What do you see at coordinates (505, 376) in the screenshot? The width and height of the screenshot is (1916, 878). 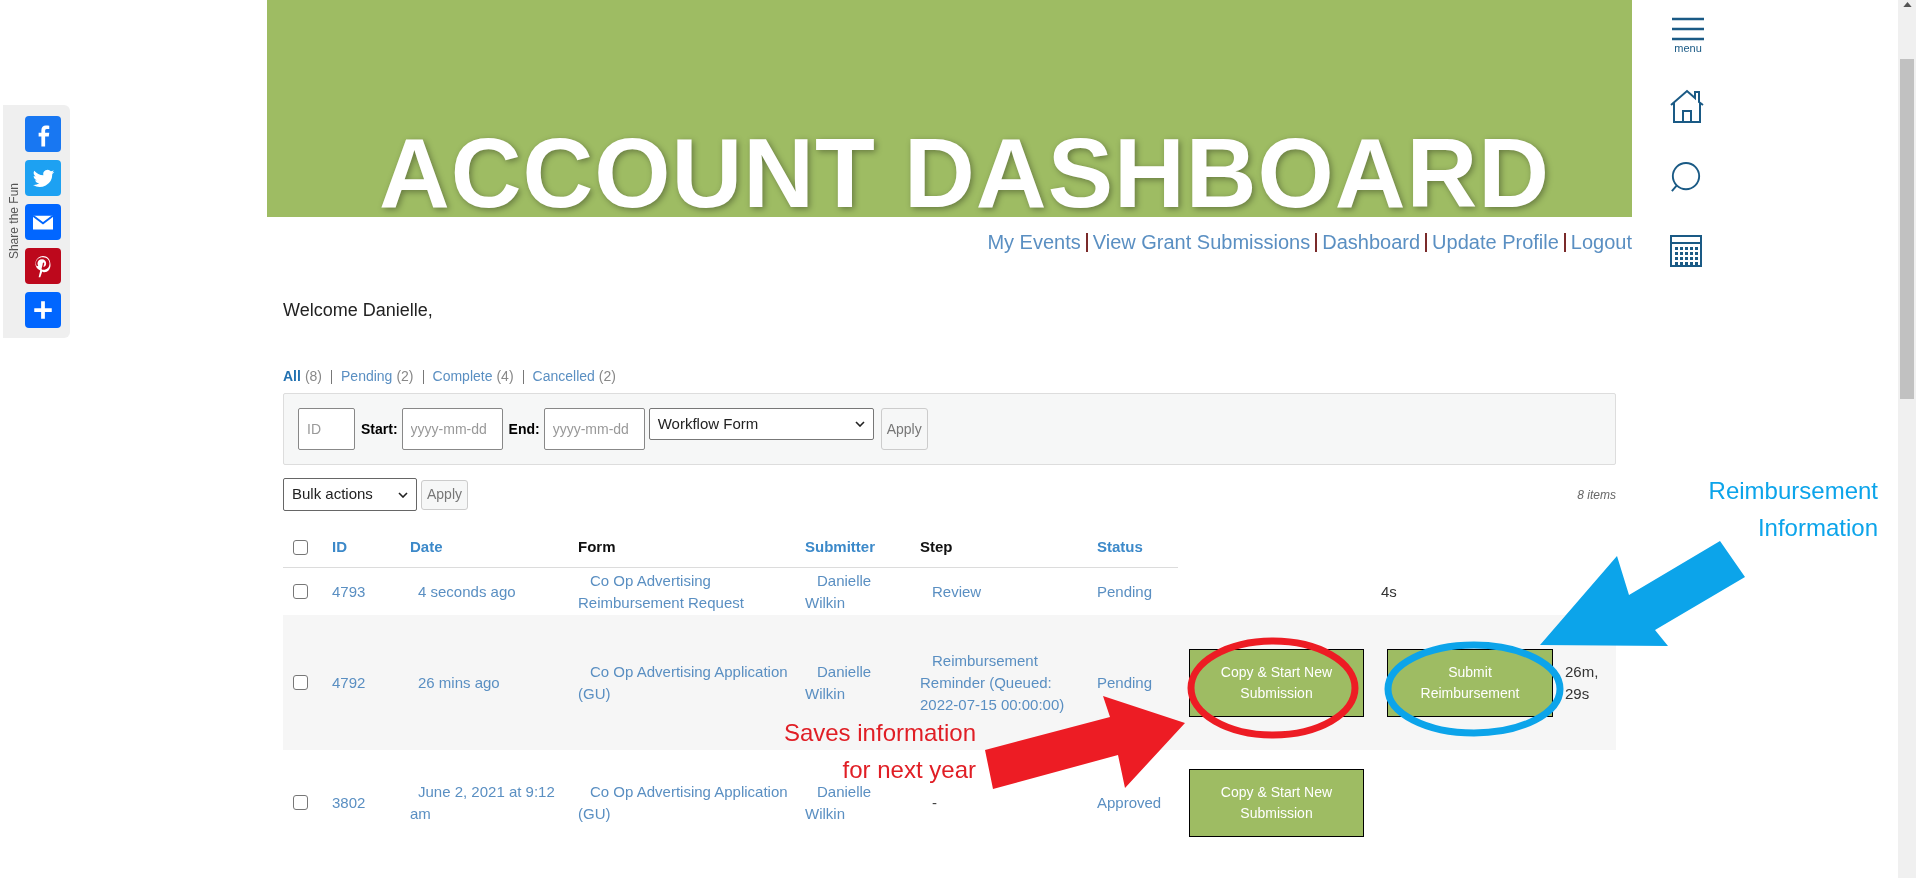 I see `filter-count: (4)` at bounding box center [505, 376].